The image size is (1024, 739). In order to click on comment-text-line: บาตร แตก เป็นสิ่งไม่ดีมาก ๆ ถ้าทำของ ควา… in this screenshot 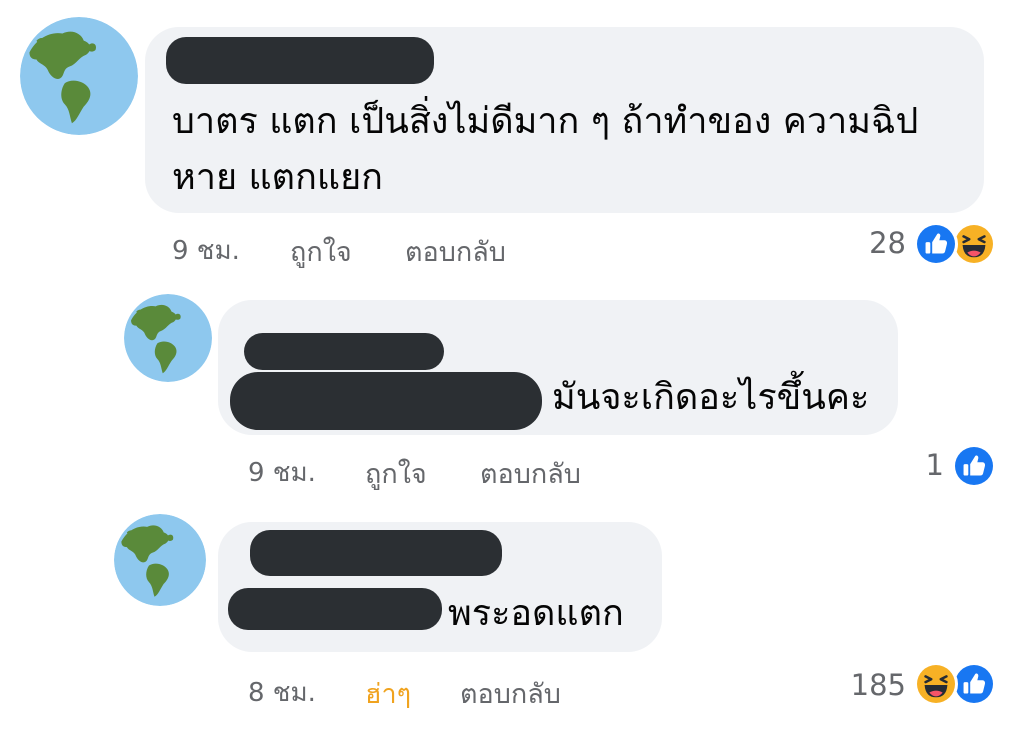, I will do `click(545, 121)`.